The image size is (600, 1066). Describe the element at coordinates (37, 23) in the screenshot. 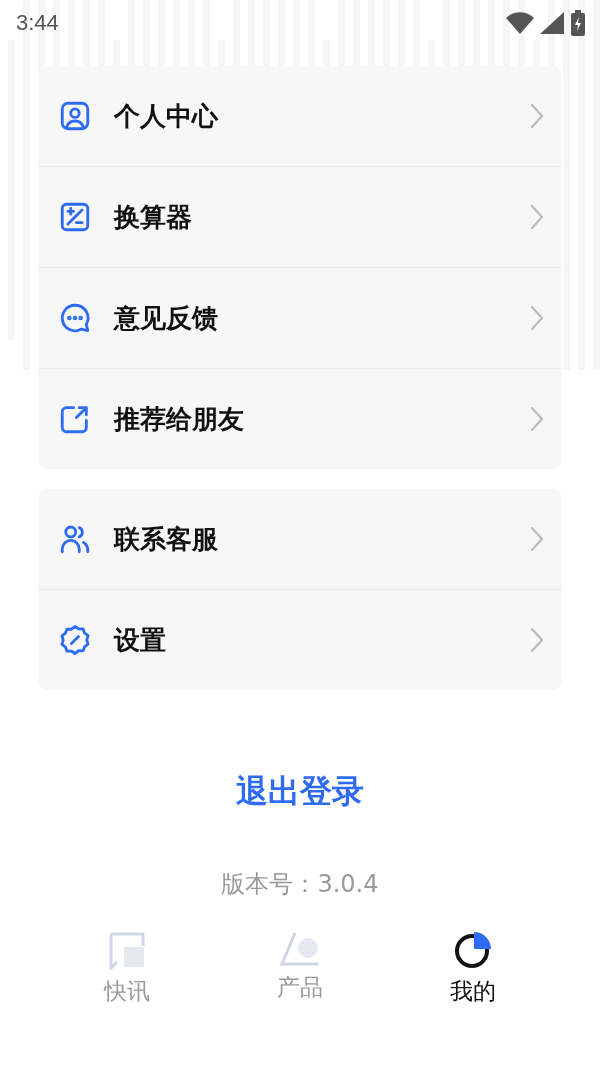

I see `status-time: 3:44` at that location.